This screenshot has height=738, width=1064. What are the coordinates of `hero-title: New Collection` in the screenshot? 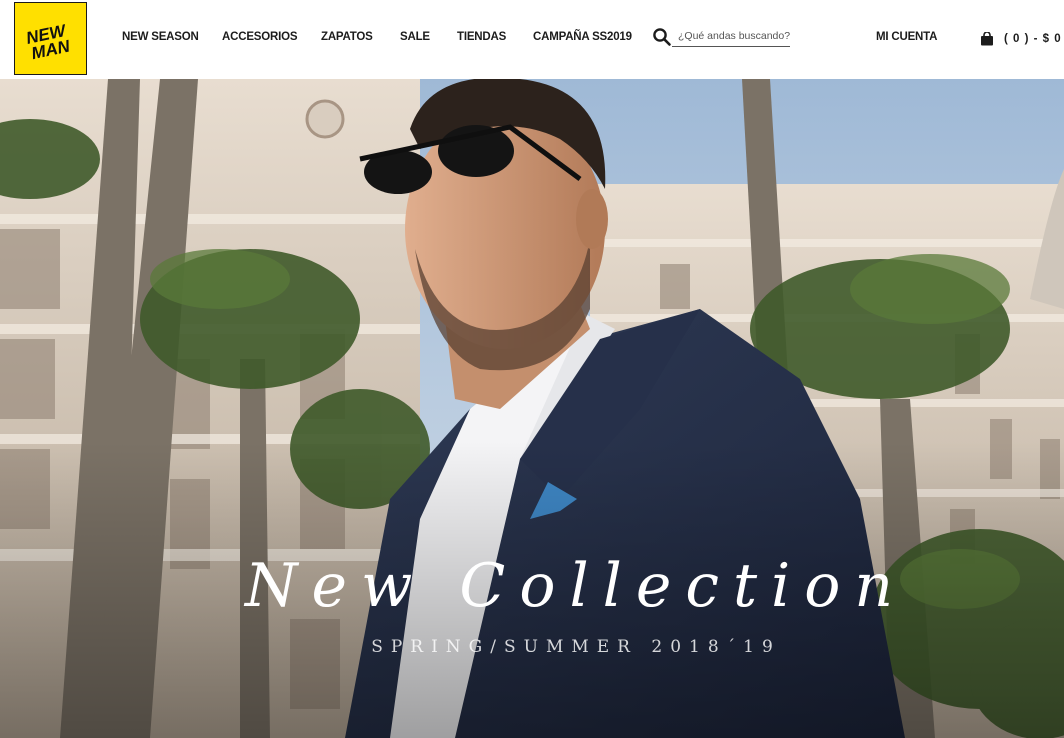 It's located at (576, 586).